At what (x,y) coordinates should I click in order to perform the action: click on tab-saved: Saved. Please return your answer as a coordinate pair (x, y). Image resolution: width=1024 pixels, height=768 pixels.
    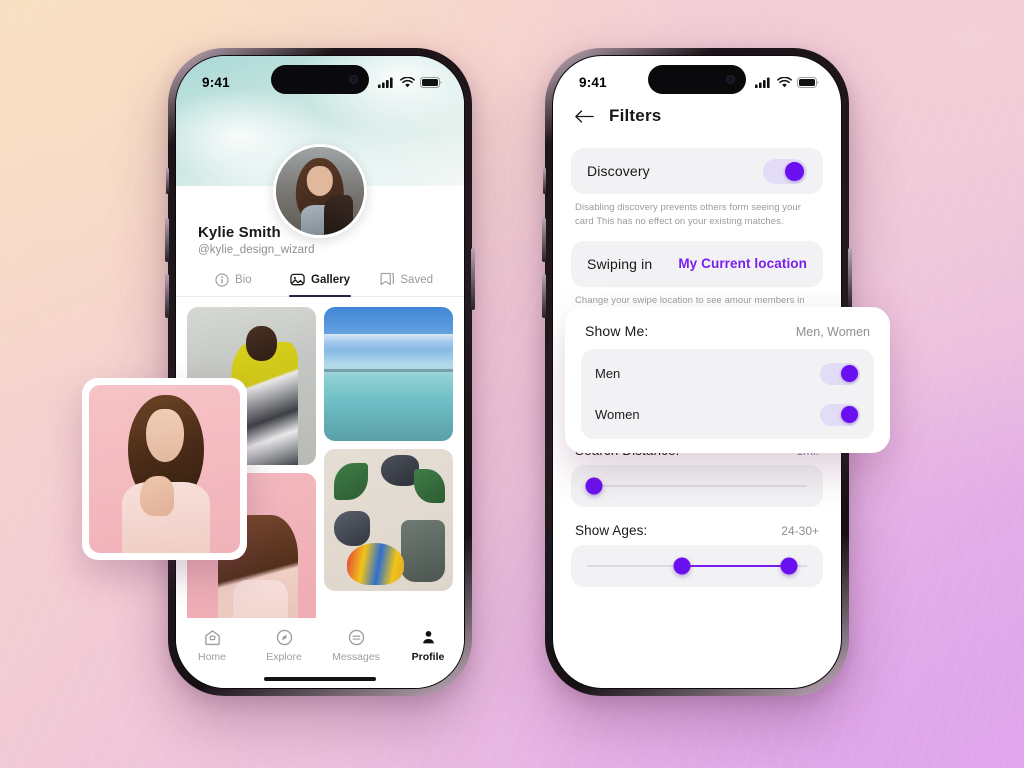
    Looking at the image, I should click on (406, 284).